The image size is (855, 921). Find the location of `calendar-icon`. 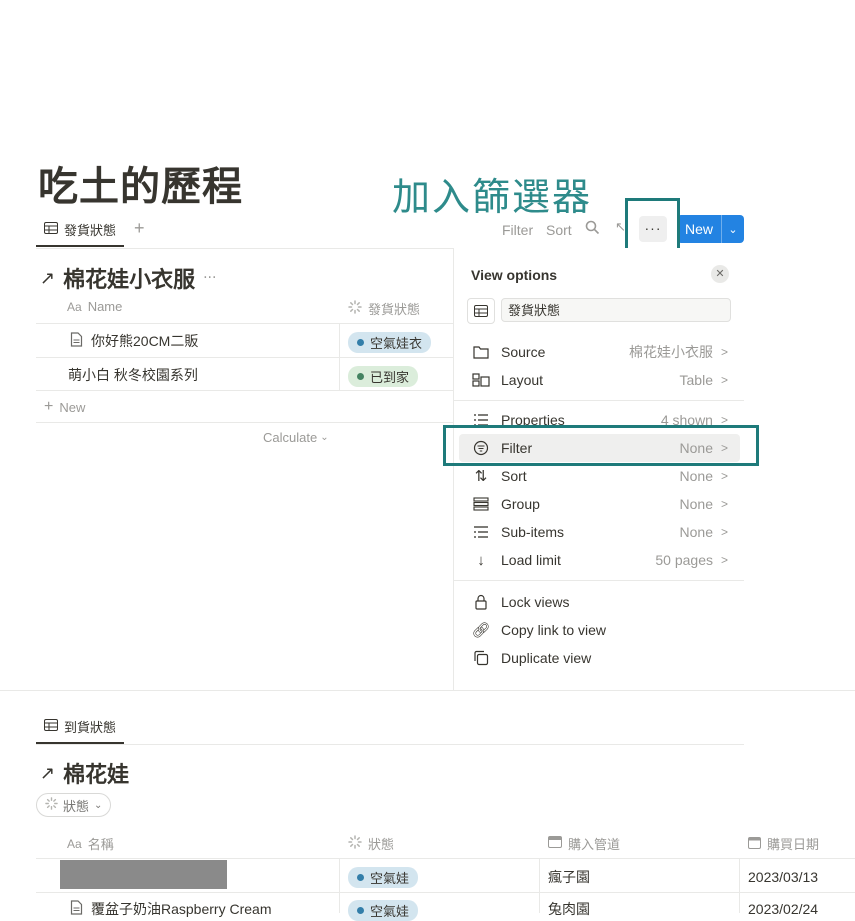

calendar-icon is located at coordinates (754, 844).